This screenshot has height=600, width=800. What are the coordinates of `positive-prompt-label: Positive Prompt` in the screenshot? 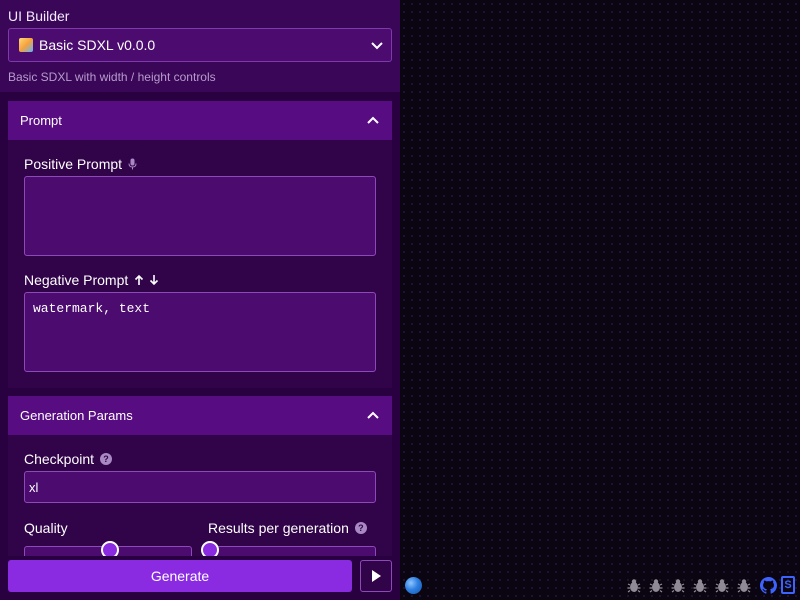 It's located at (80, 164).